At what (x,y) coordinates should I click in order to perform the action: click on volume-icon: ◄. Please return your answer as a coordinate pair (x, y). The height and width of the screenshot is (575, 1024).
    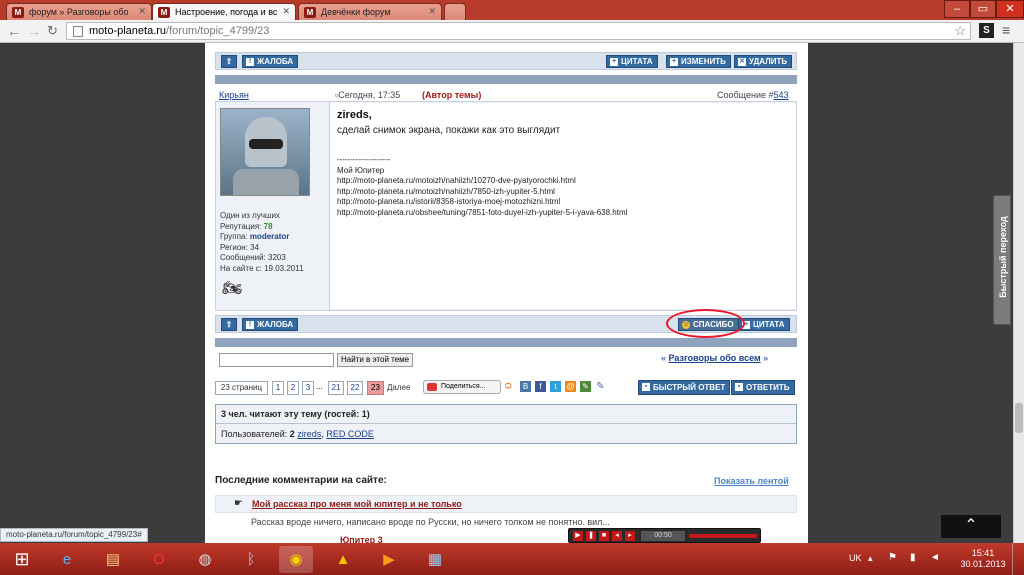
    Looking at the image, I should click on (935, 557).